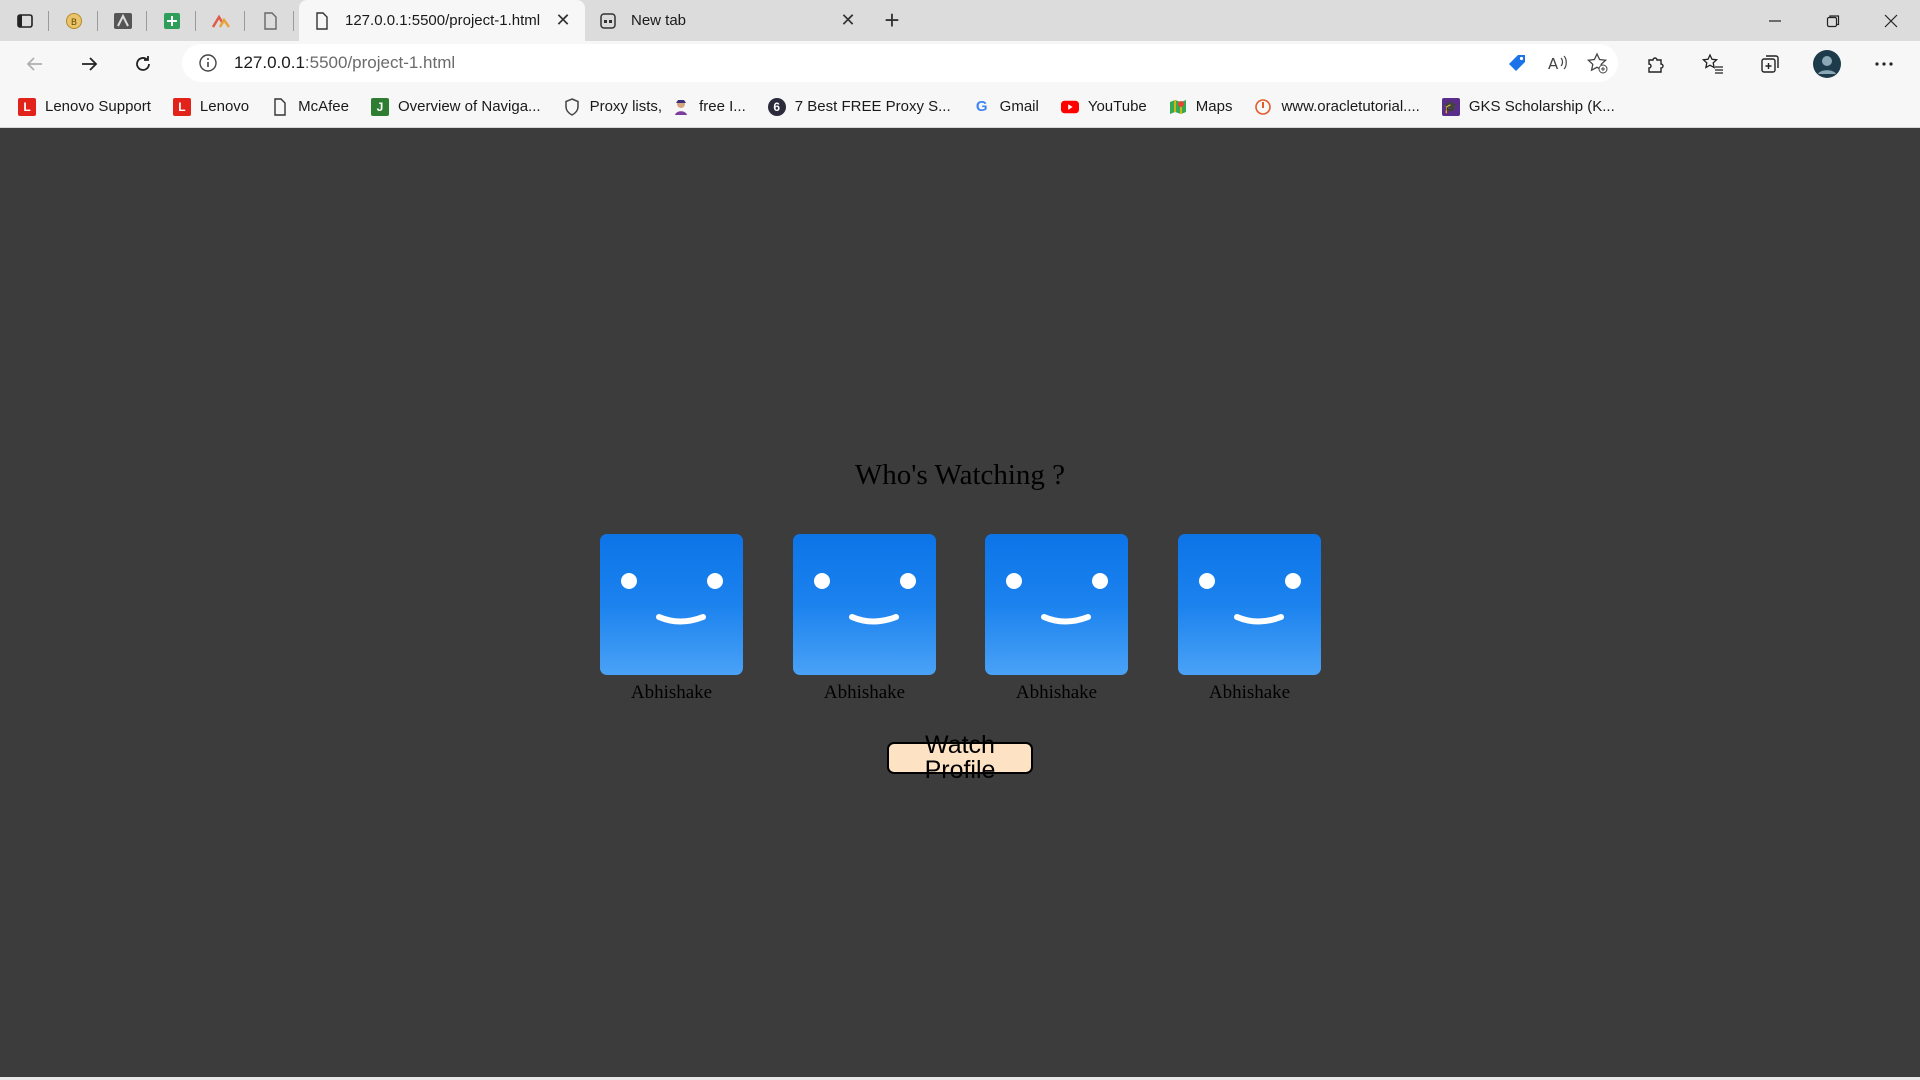 The image size is (1920, 1080). I want to click on minimize-button, so click(1775, 20).